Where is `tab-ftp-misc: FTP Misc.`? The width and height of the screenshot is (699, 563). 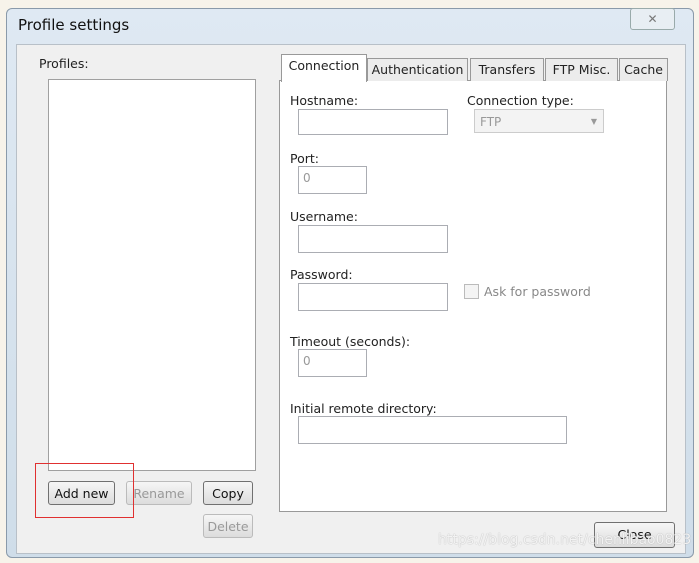 tab-ftp-misc: FTP Misc. is located at coordinates (581, 69).